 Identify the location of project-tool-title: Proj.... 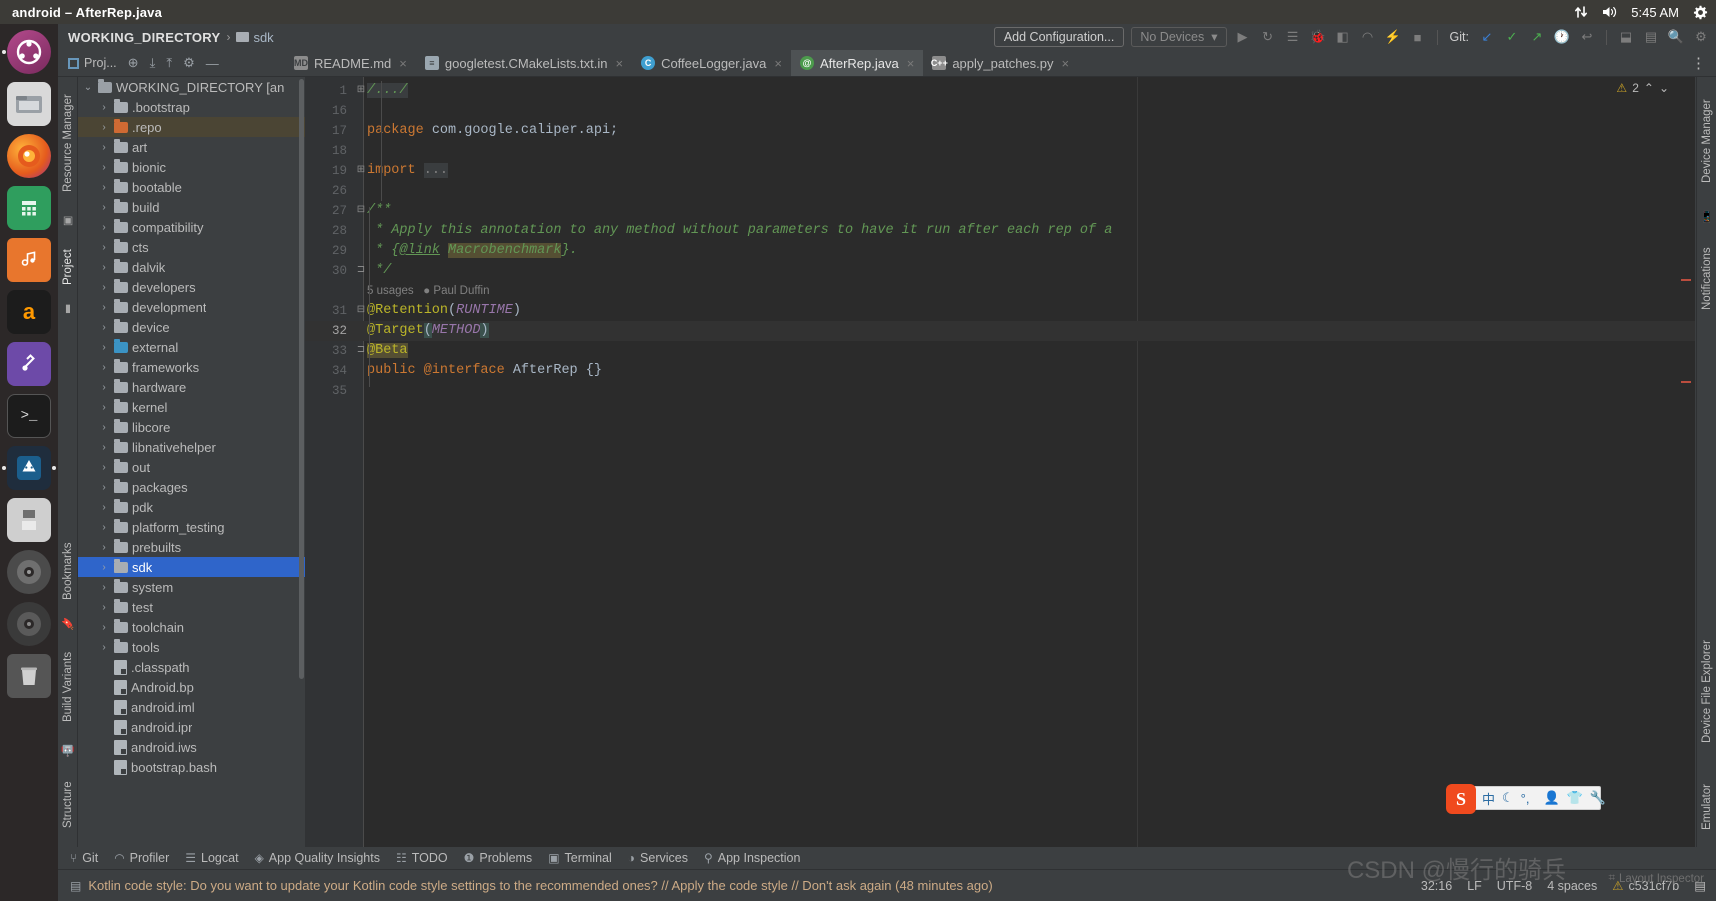
(92, 63).